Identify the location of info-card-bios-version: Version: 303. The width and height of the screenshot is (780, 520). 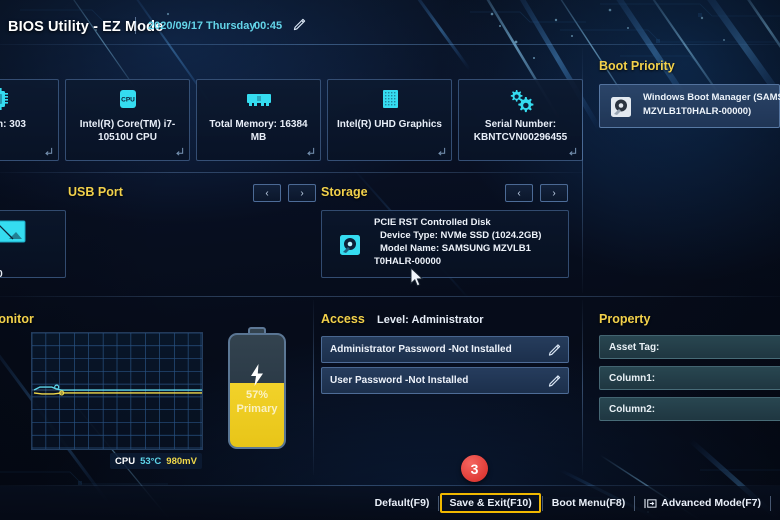
(29, 120).